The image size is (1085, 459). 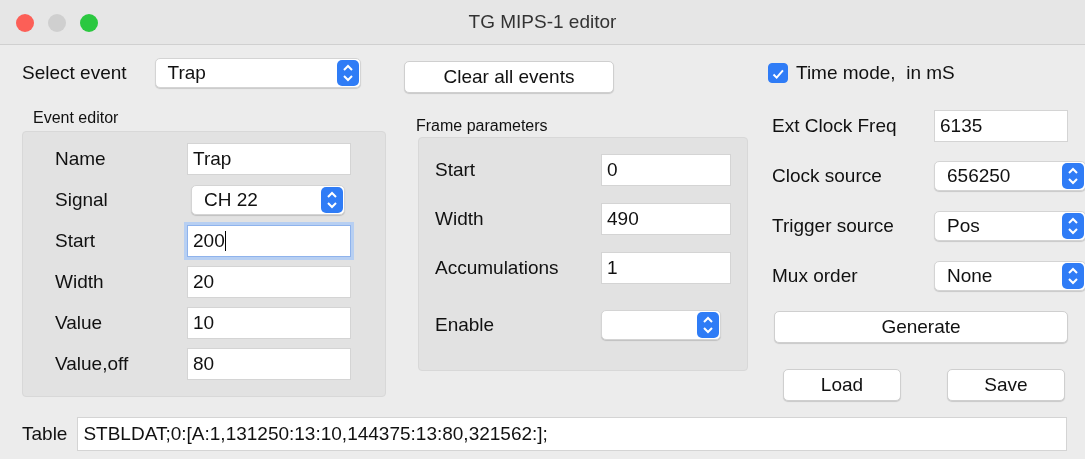 I want to click on input-field: 10, so click(x=269, y=323).